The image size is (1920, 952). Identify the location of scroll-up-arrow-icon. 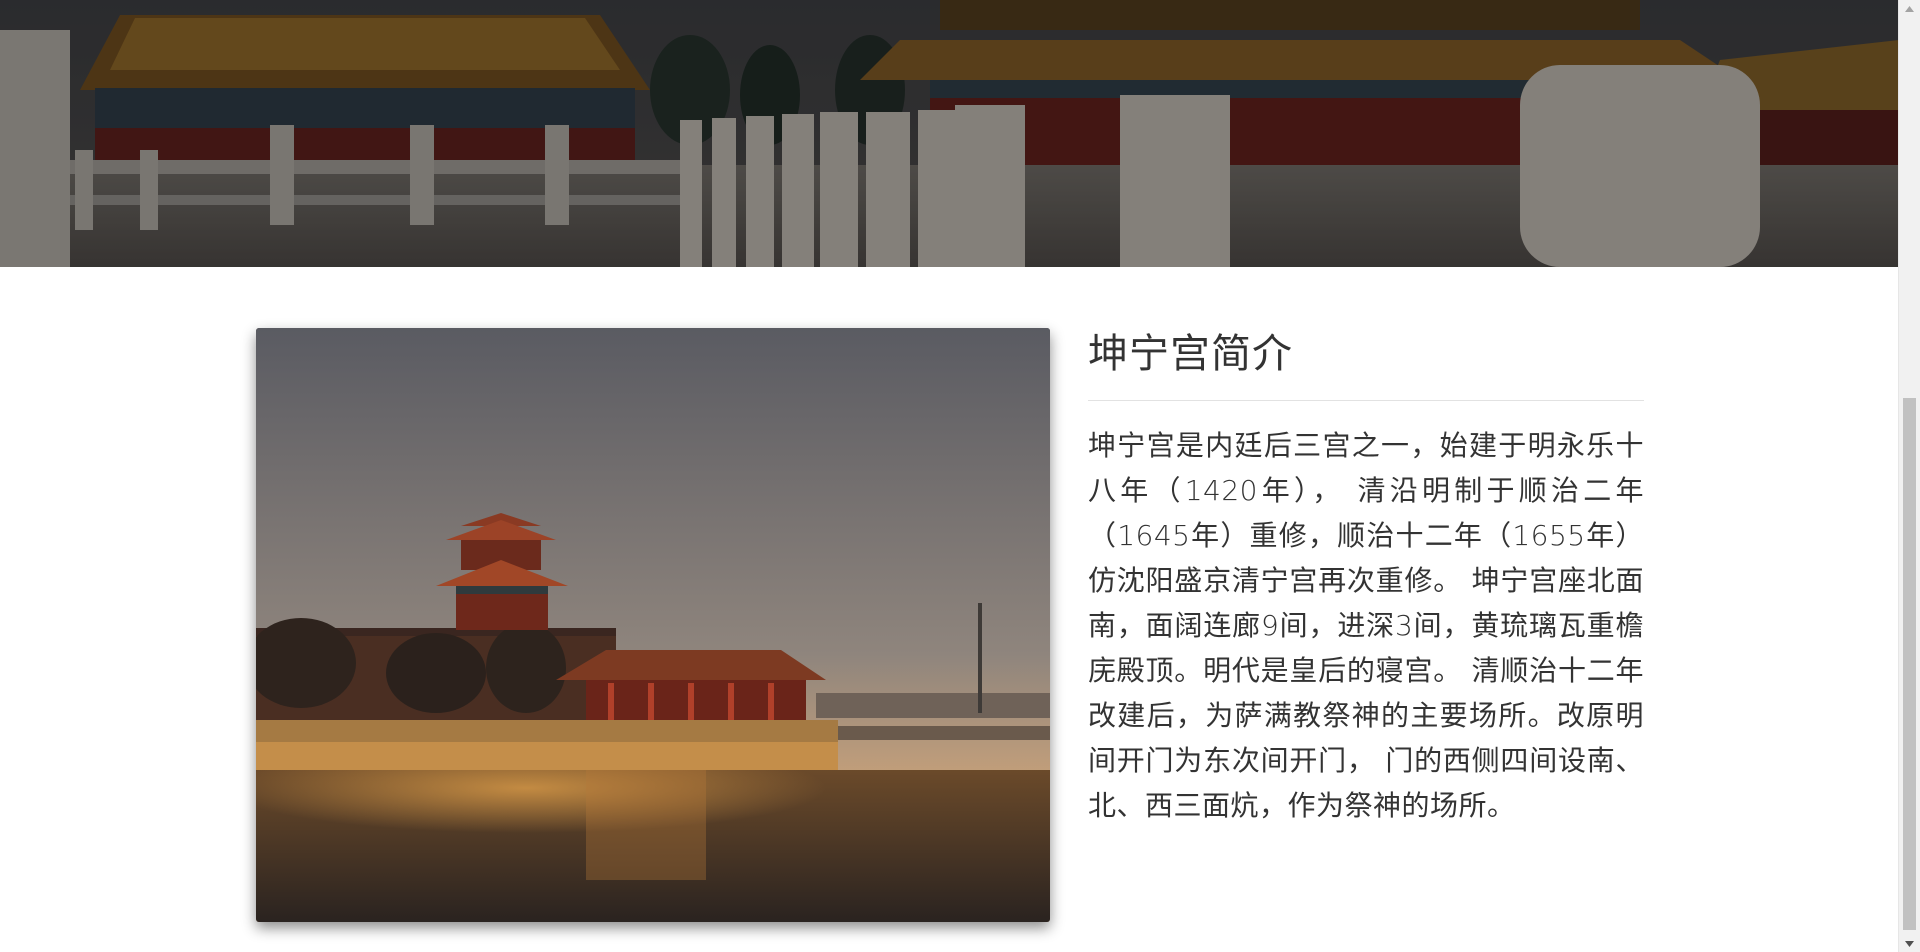
(1909, 8).